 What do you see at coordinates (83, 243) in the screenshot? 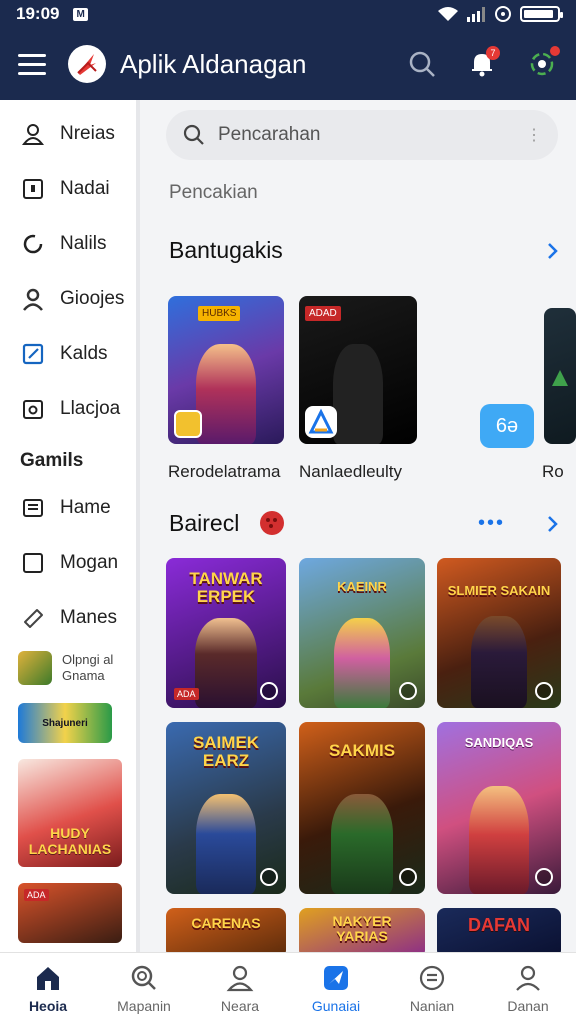
I see `sidebar-item-label: Nalils` at bounding box center [83, 243].